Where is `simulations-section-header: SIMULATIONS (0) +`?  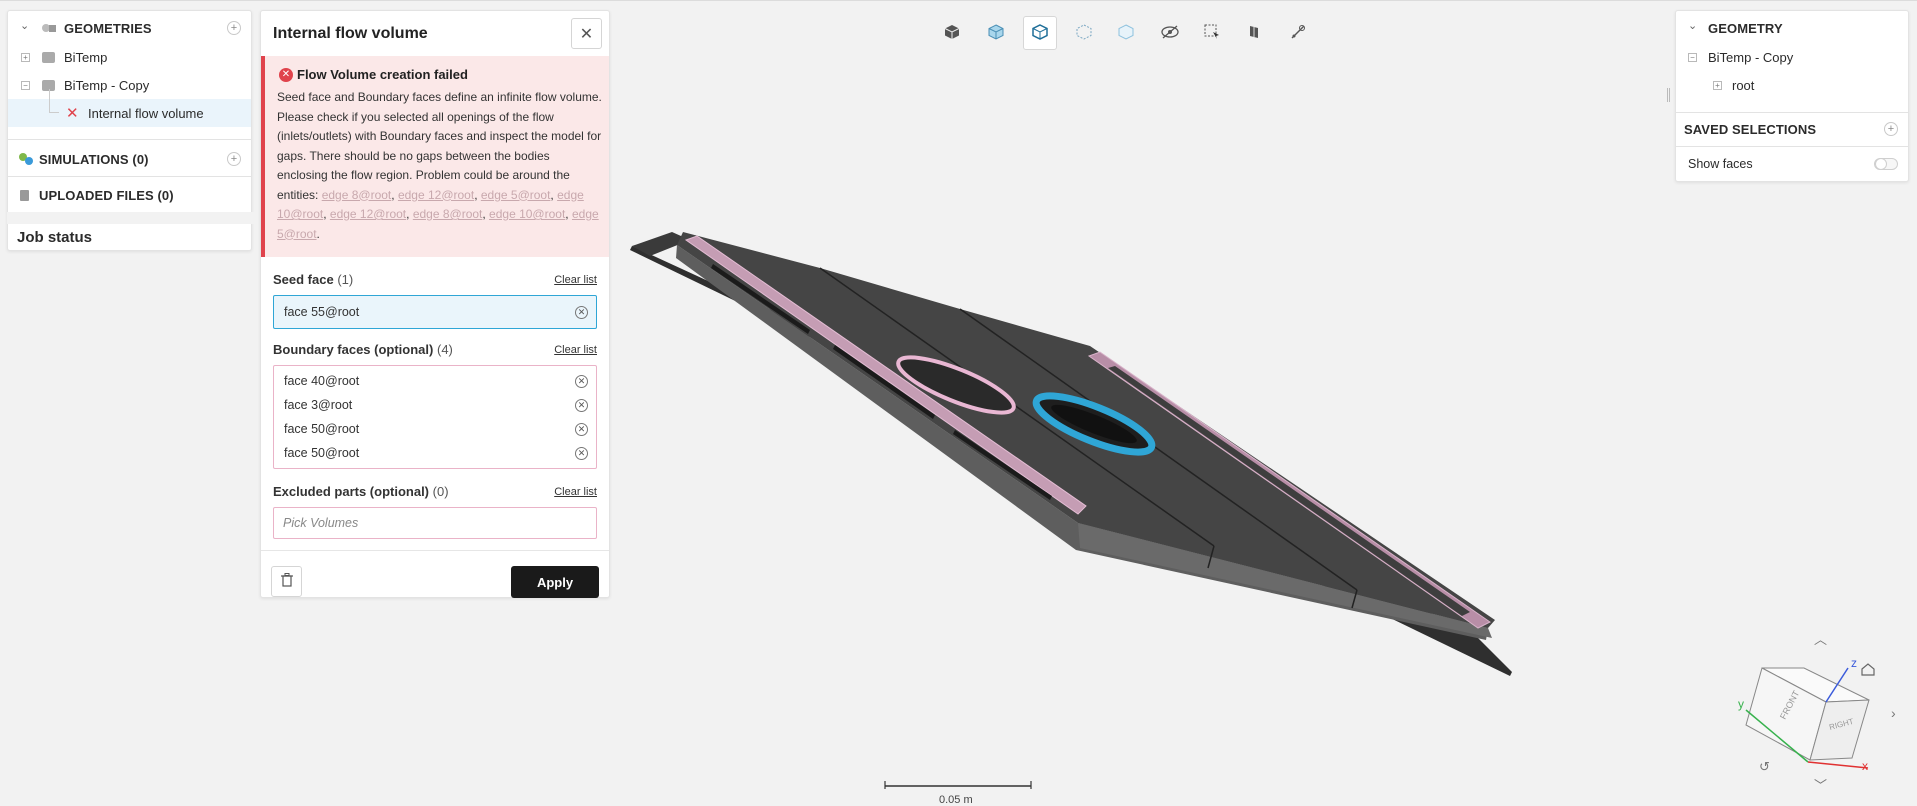
simulations-section-header: SIMULATIONS (0) + is located at coordinates (129, 159).